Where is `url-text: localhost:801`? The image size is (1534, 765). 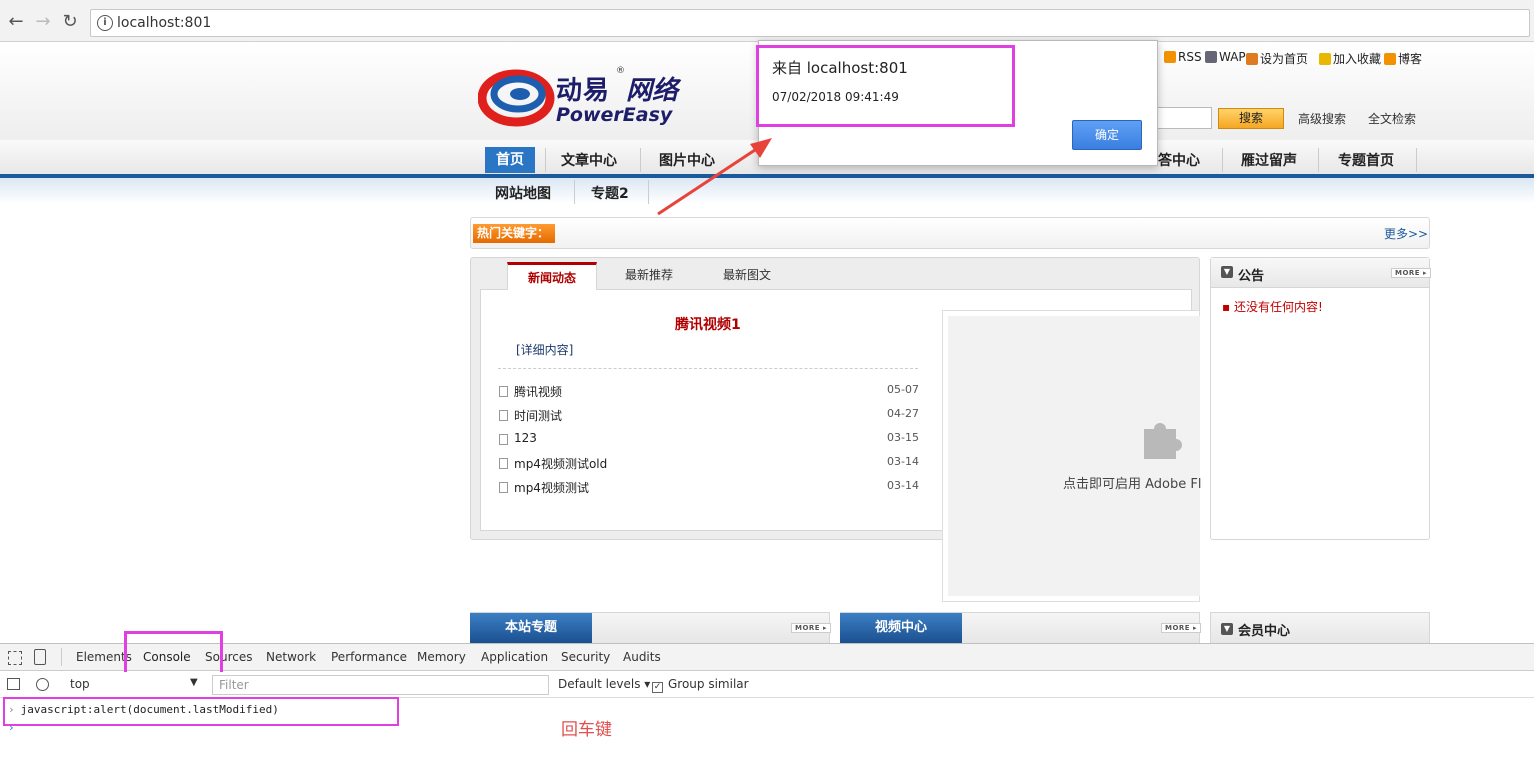 url-text: localhost:801 is located at coordinates (164, 23).